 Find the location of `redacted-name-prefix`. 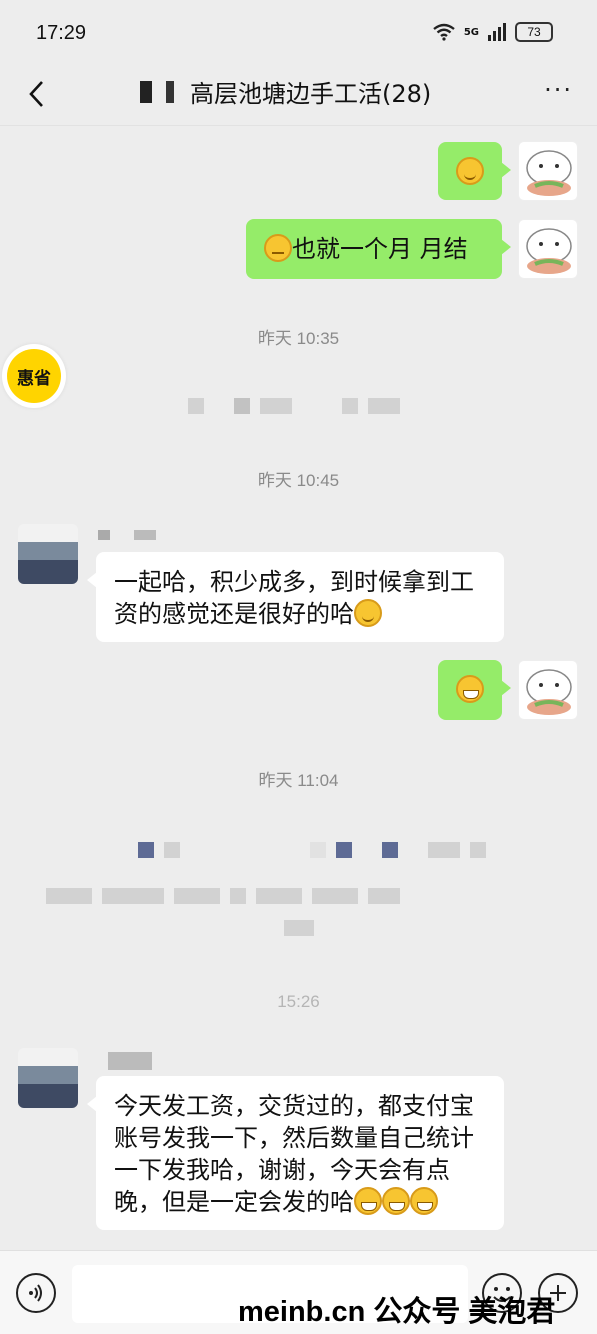

redacted-name-prefix is located at coordinates (162, 91).